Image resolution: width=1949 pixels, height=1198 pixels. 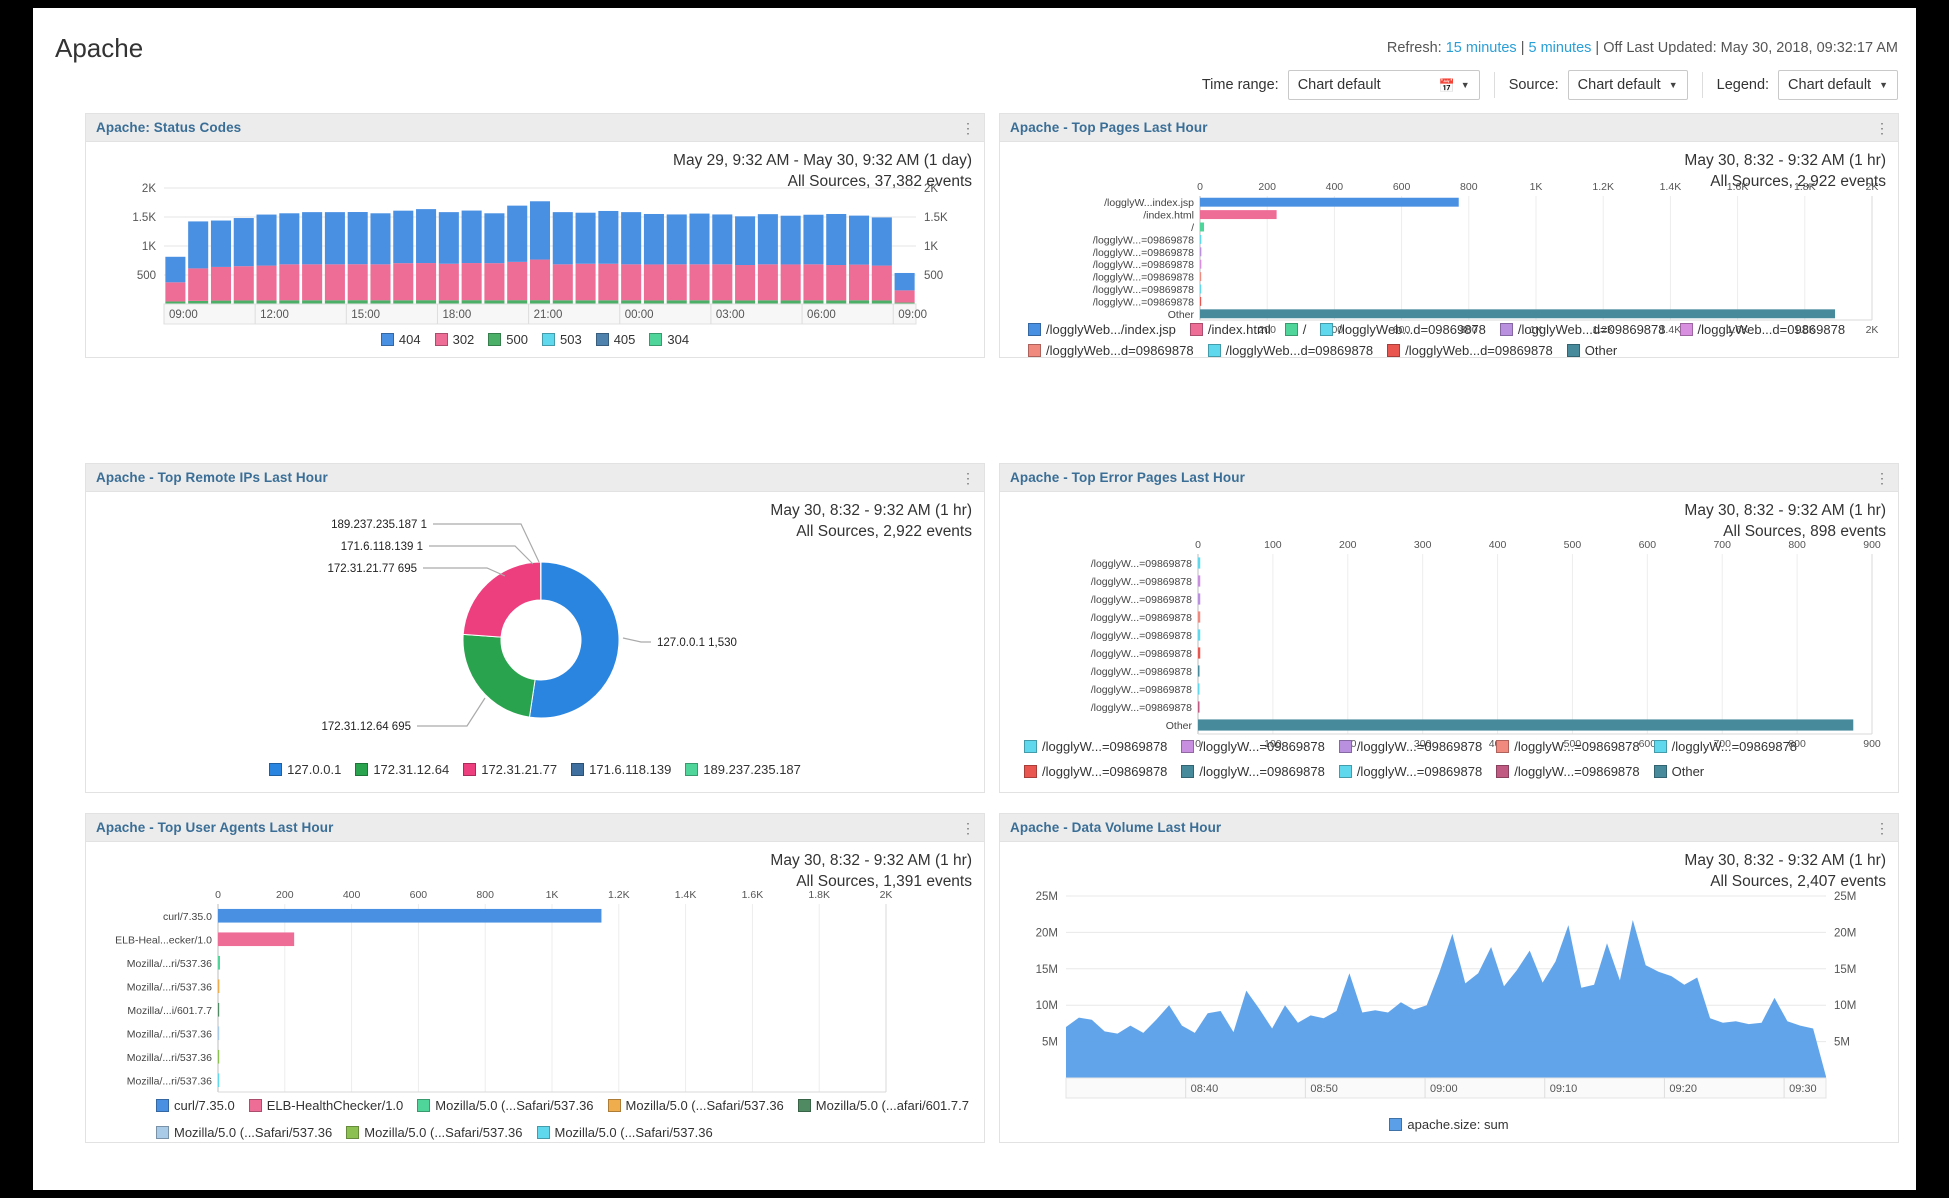 What do you see at coordinates (1612, 48) in the screenshot?
I see `refresh-off-label: Off` at bounding box center [1612, 48].